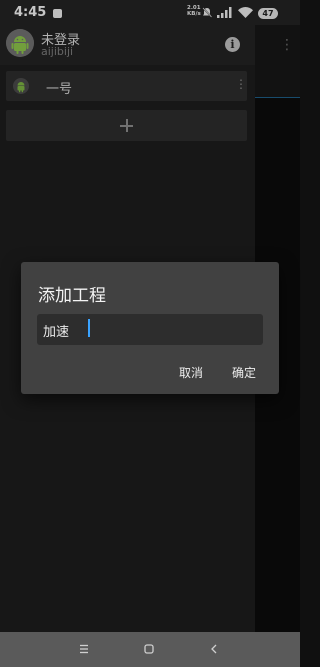 Image resolution: width=320 pixels, height=667 pixels. What do you see at coordinates (84, 649) in the screenshot?
I see `menu-icon` at bounding box center [84, 649].